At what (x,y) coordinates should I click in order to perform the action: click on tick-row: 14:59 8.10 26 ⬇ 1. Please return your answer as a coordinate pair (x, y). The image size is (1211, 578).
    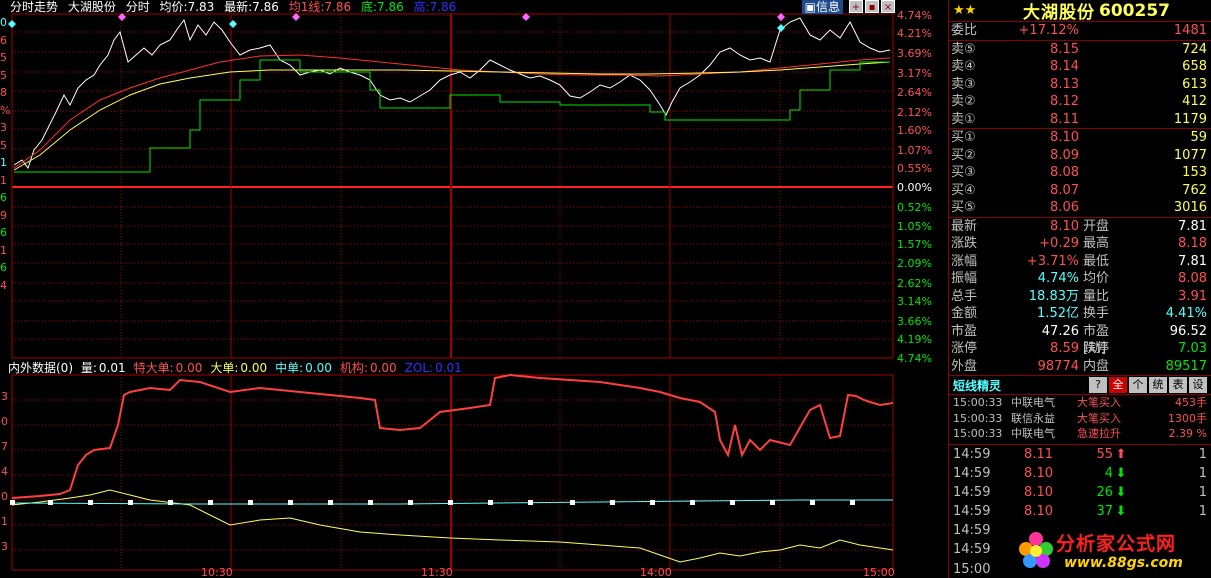
    Looking at the image, I should click on (1080, 492).